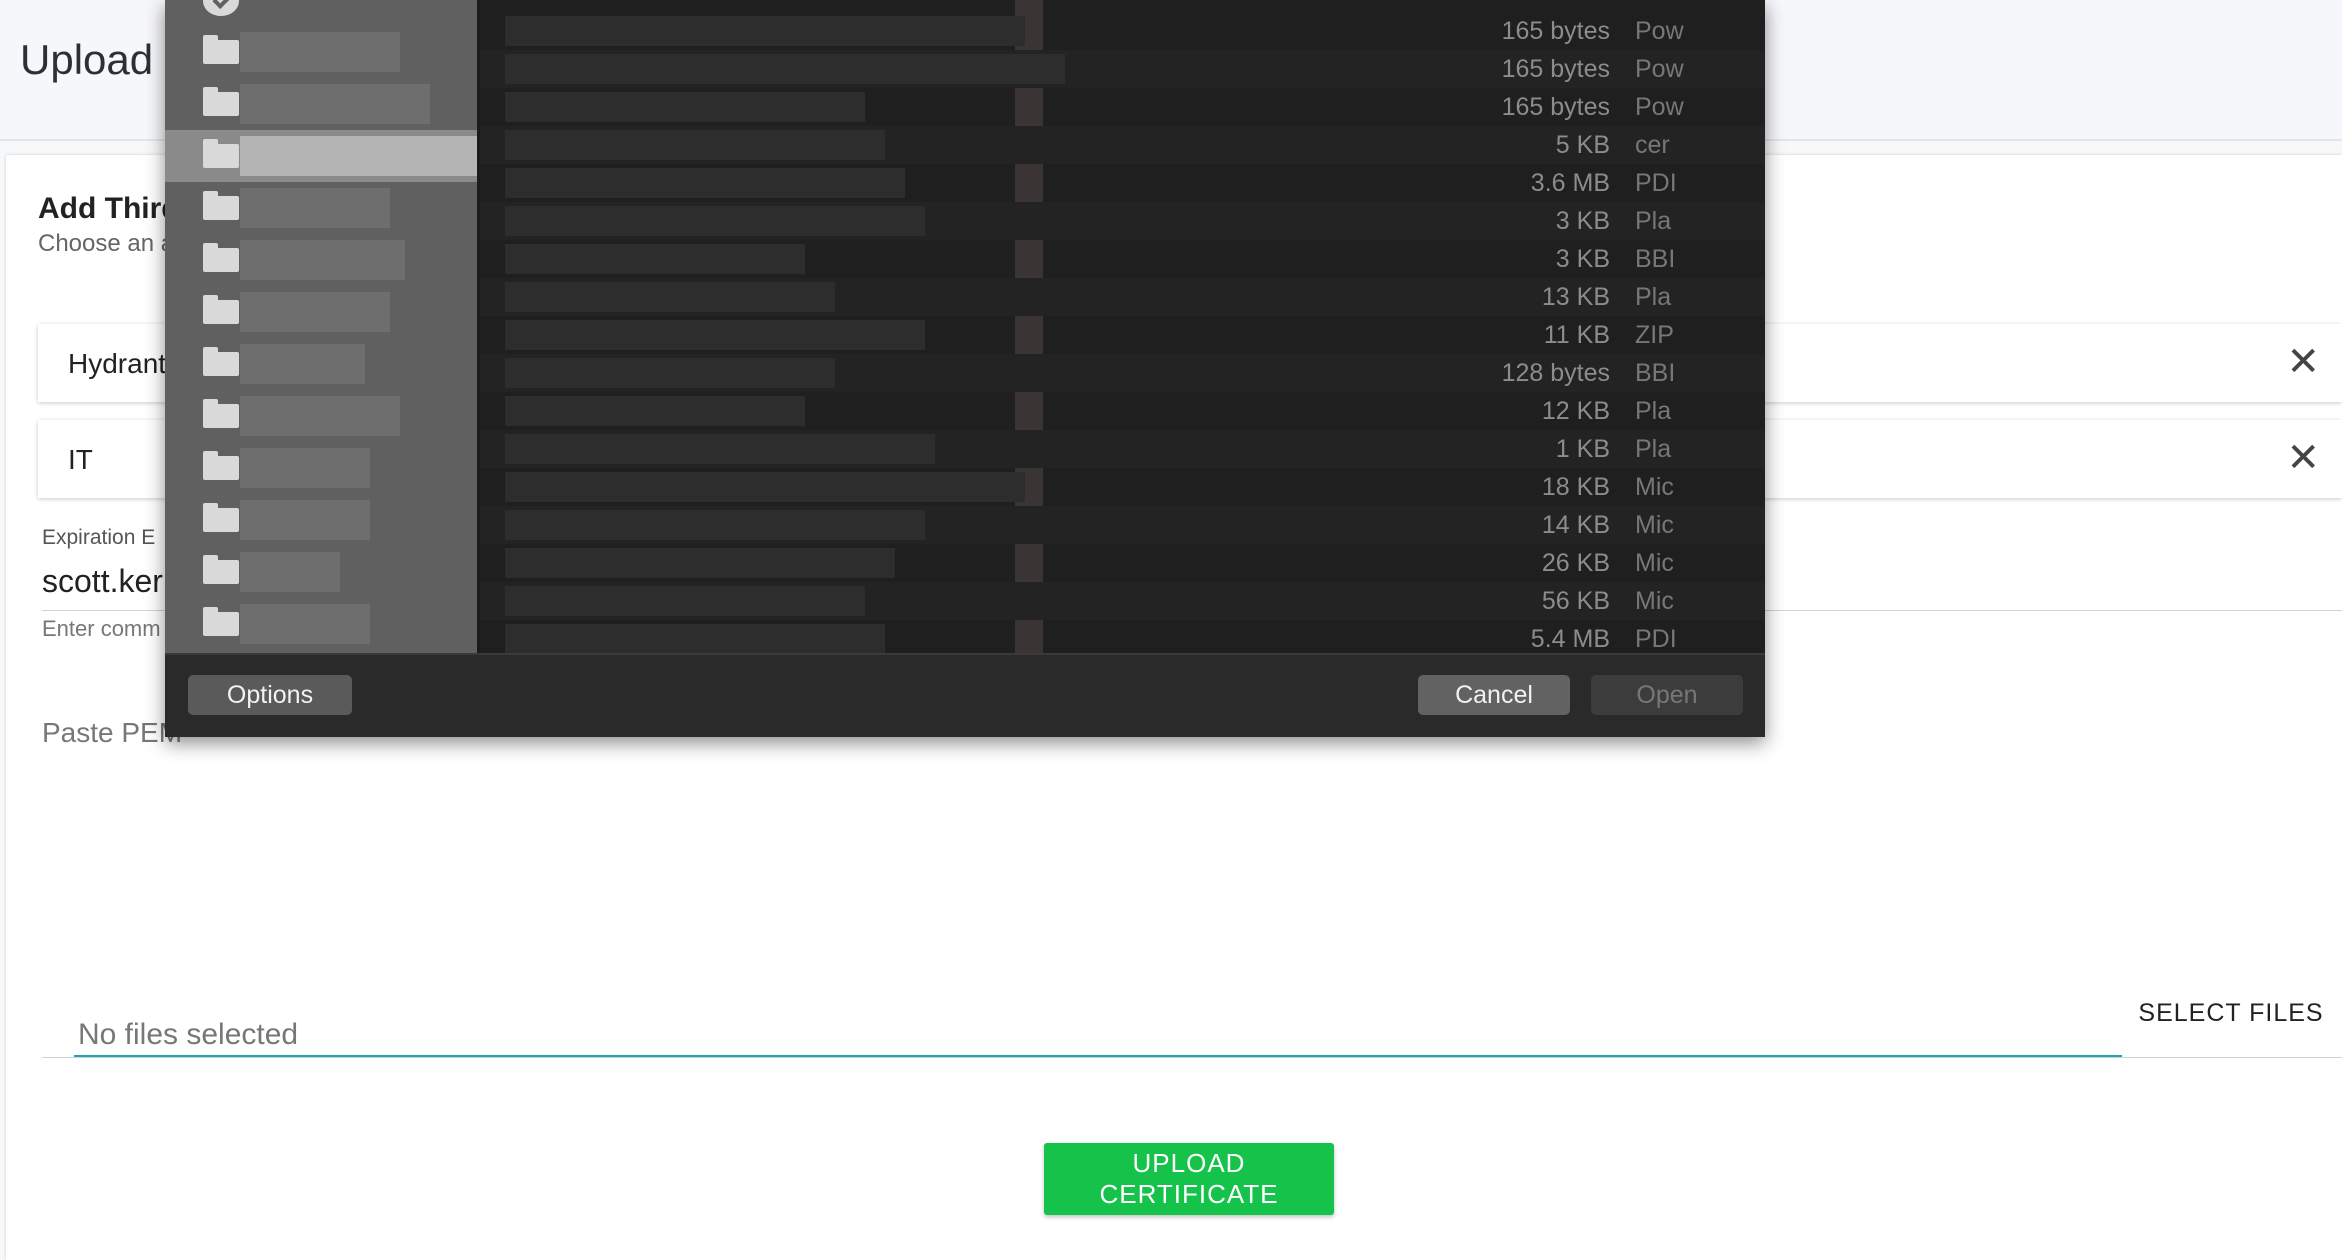  What do you see at coordinates (1122, 636) in the screenshot?
I see `file-row: 5.4 MB PDI` at bounding box center [1122, 636].